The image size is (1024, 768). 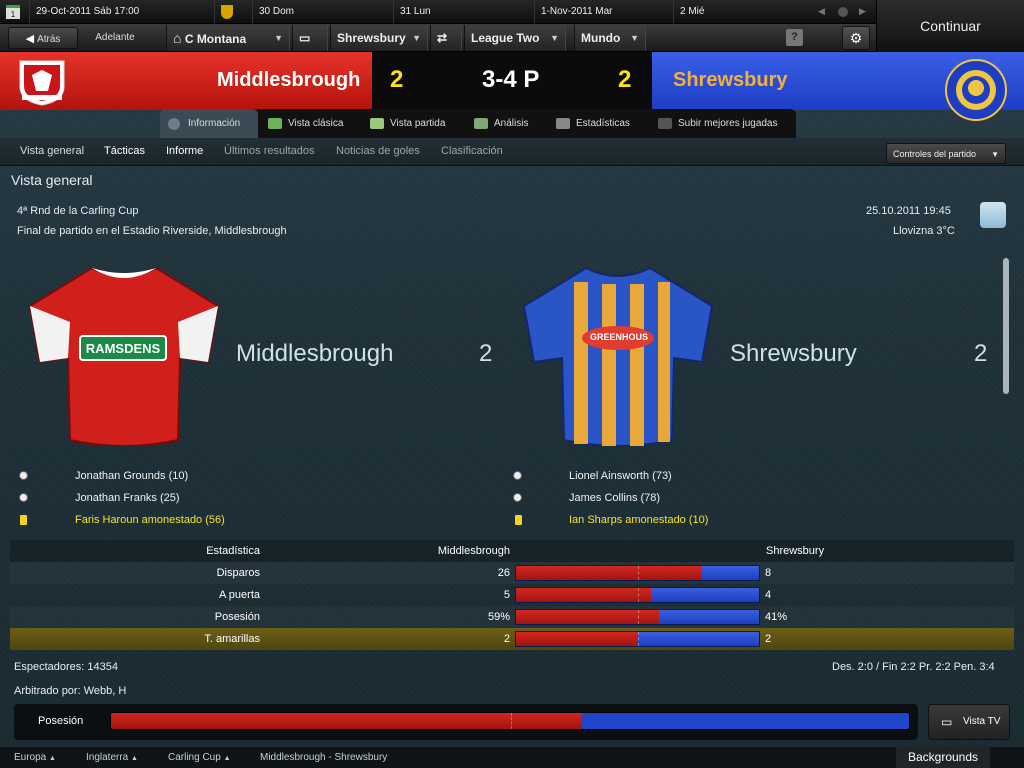 I want to click on breadcrumb-item: Carling Cup ▲, so click(x=199, y=757).